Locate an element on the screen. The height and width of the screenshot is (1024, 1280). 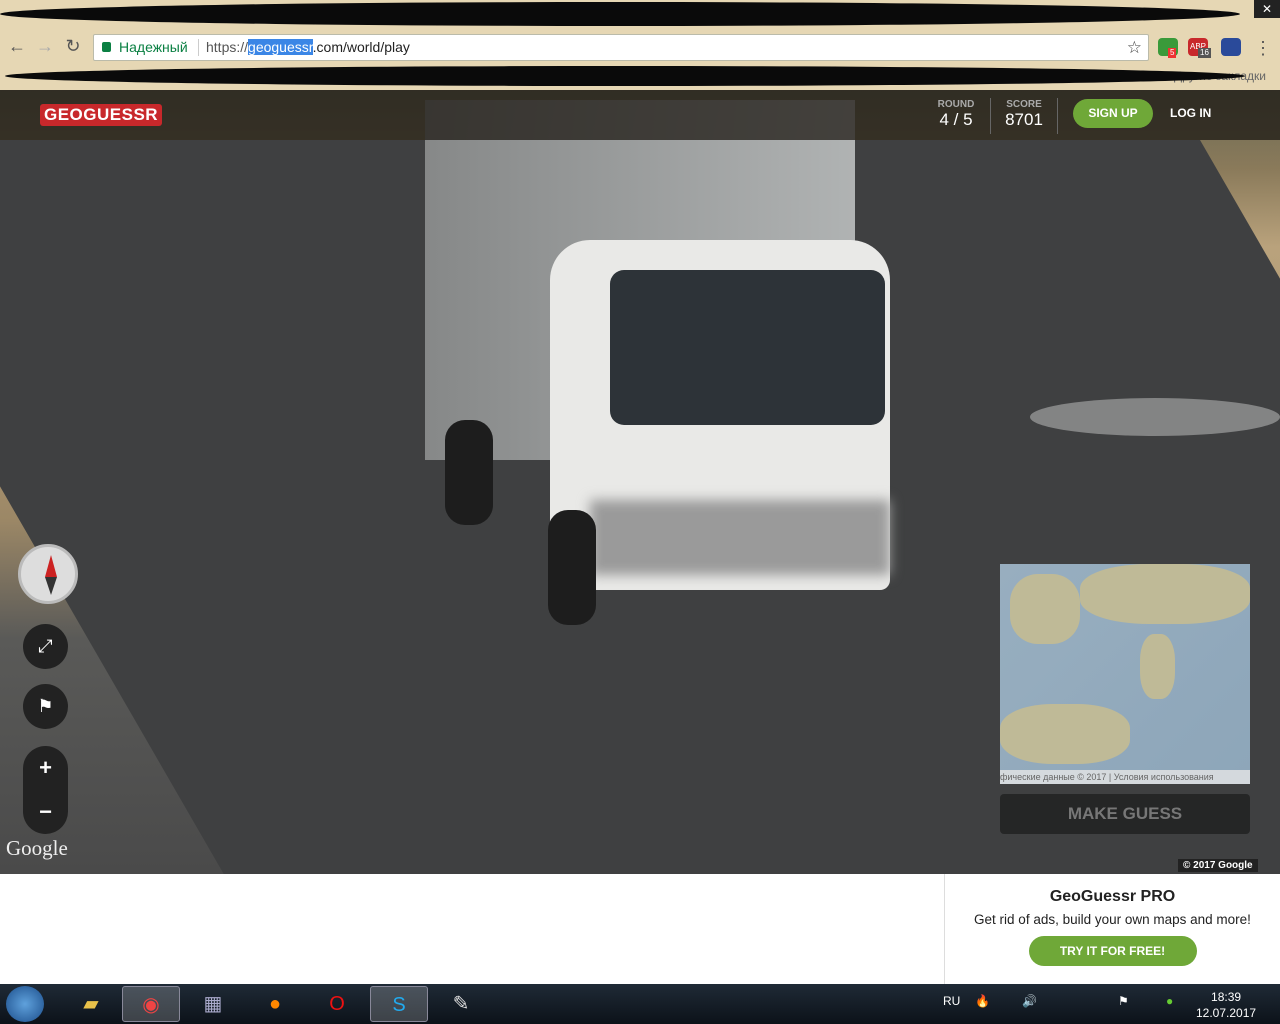
back-button: ← is located at coordinates (17, 46).